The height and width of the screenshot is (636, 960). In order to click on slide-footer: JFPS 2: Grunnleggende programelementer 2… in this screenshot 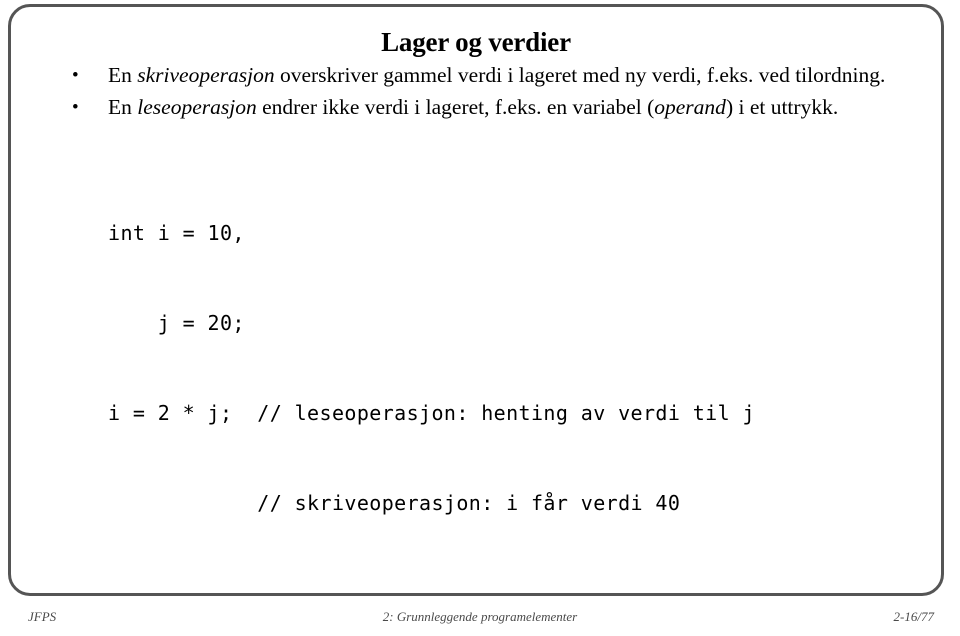, I will do `click(480, 621)`.